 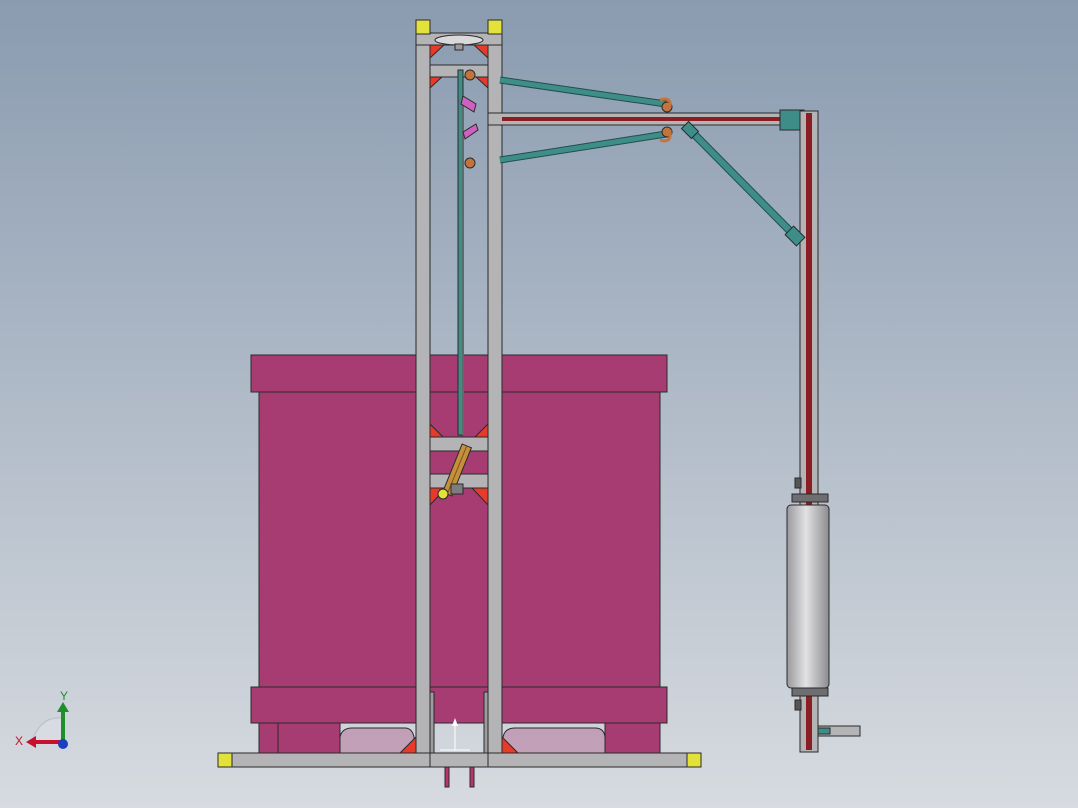 I want to click on roll-lower-bolt, so click(x=798, y=705).